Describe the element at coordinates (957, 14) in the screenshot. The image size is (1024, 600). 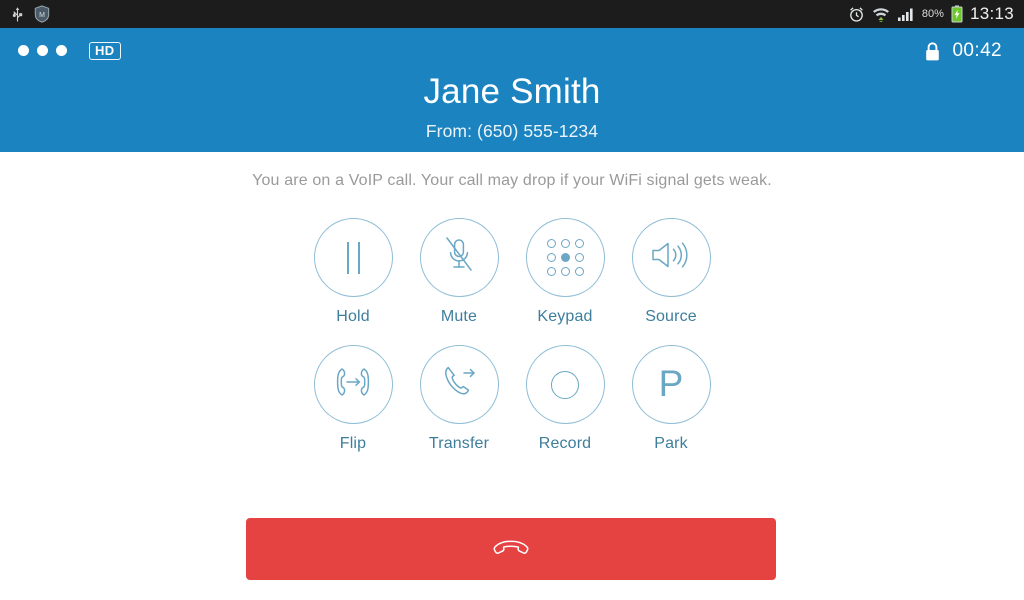
I see `battery-charging-icon` at that location.